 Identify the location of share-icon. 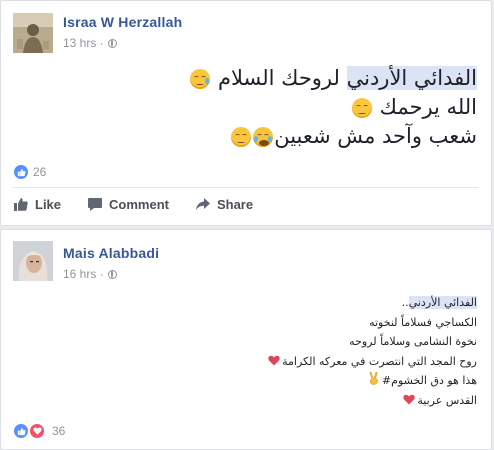
(202, 204).